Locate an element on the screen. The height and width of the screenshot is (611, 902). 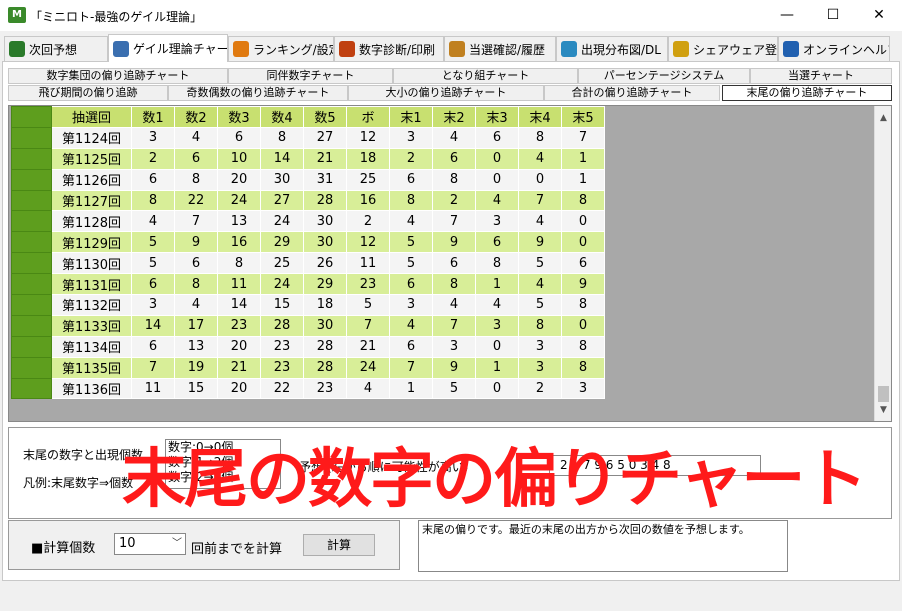
column-header: 末2 is located at coordinates (454, 117).